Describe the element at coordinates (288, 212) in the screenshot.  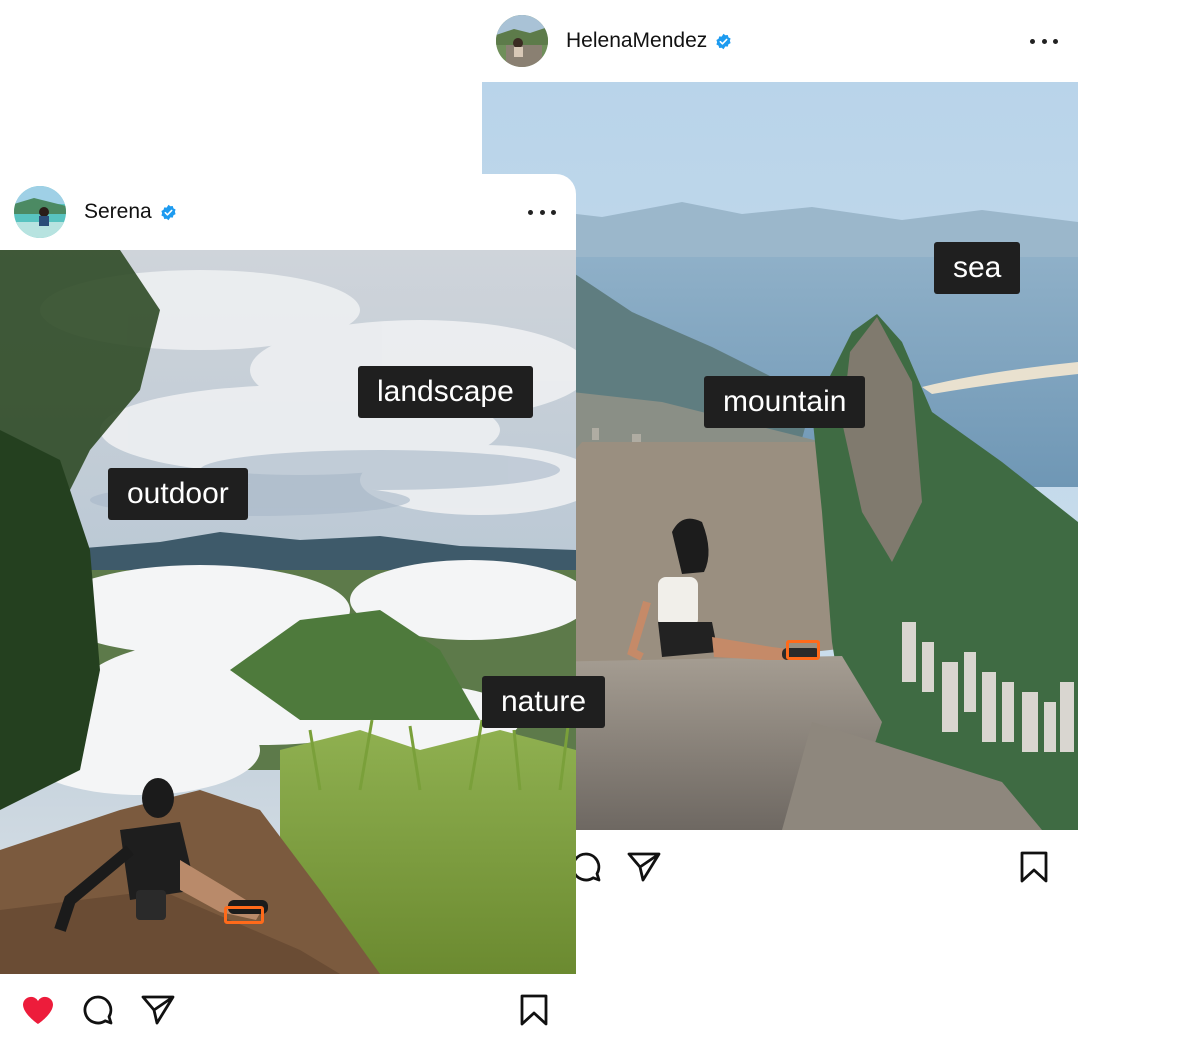
I see `post-header: Serena` at that location.